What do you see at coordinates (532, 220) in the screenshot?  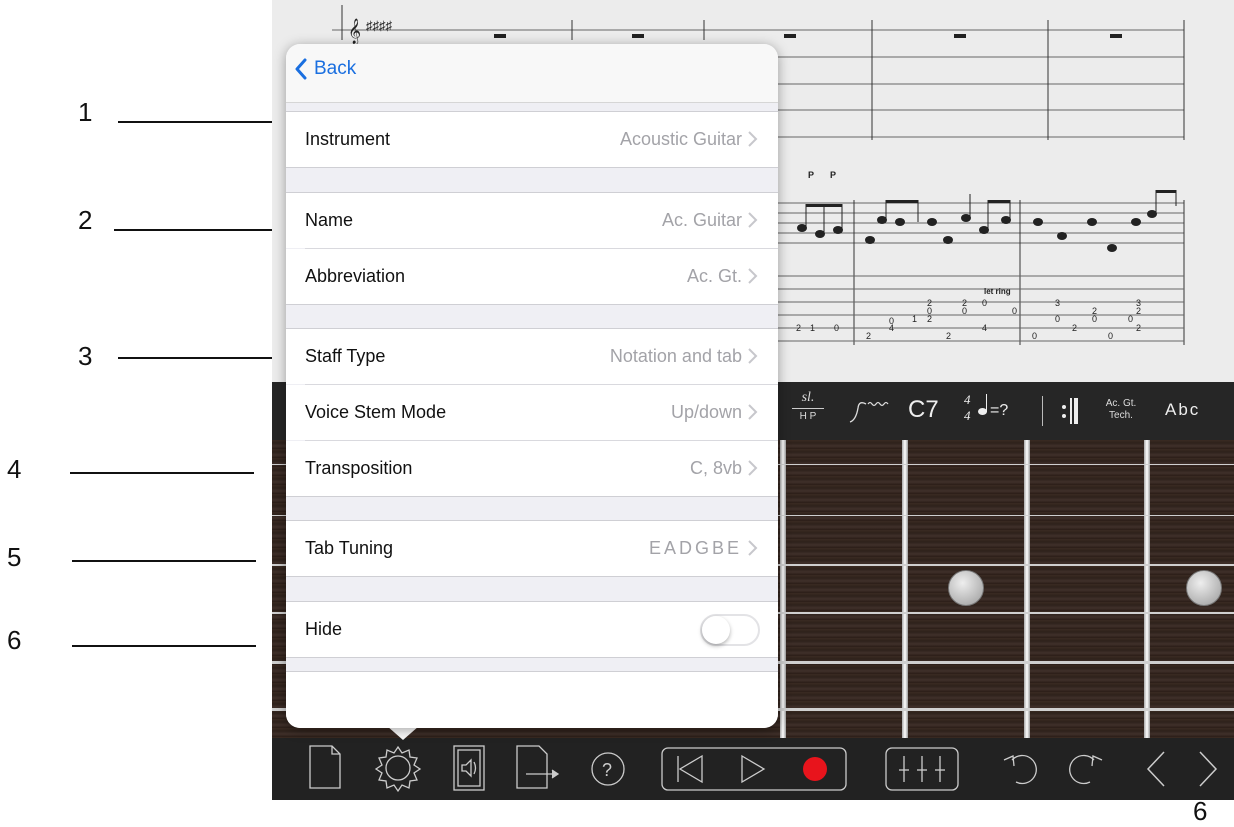 I see `row-name: Name Ac. Guitar` at bounding box center [532, 220].